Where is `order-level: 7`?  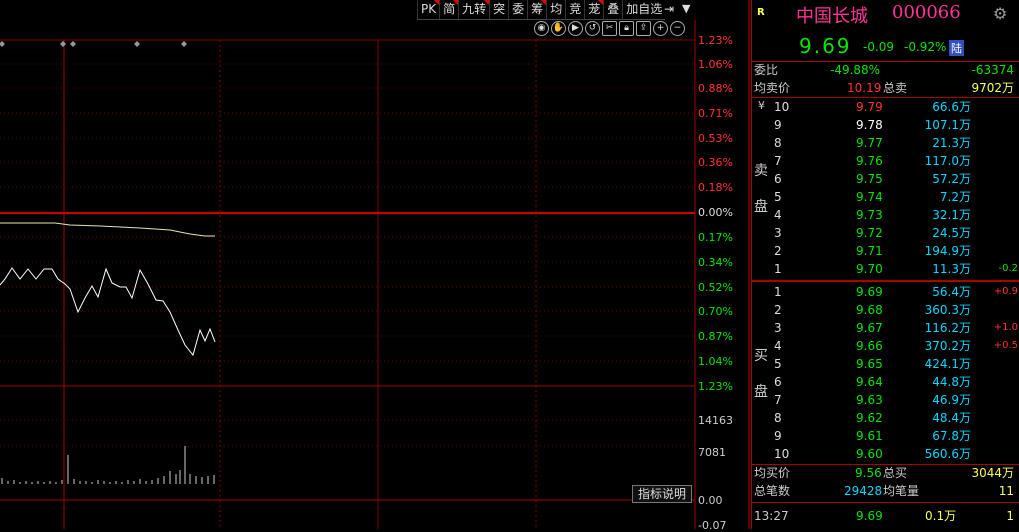 order-level: 7 is located at coordinates (778, 161).